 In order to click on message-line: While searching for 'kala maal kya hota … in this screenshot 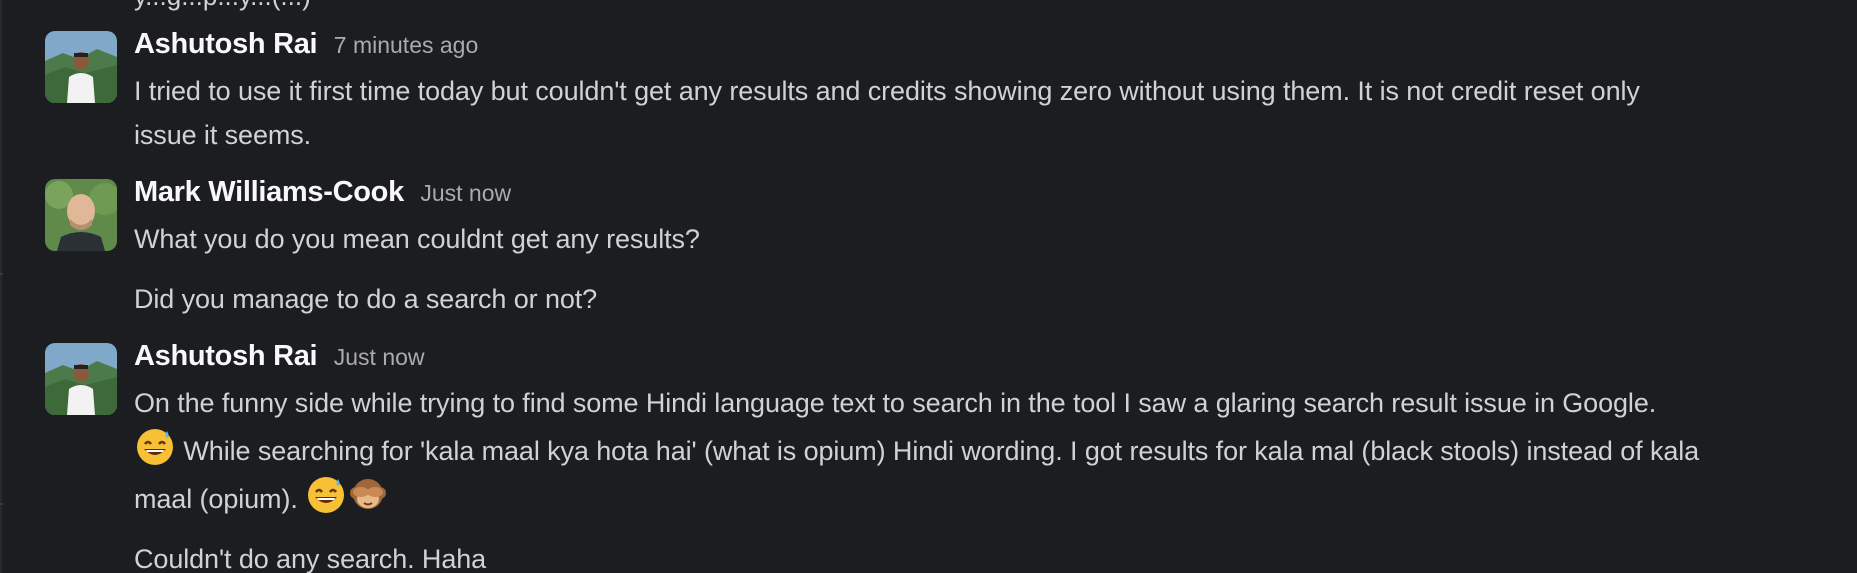, I will do `click(991, 449)`.